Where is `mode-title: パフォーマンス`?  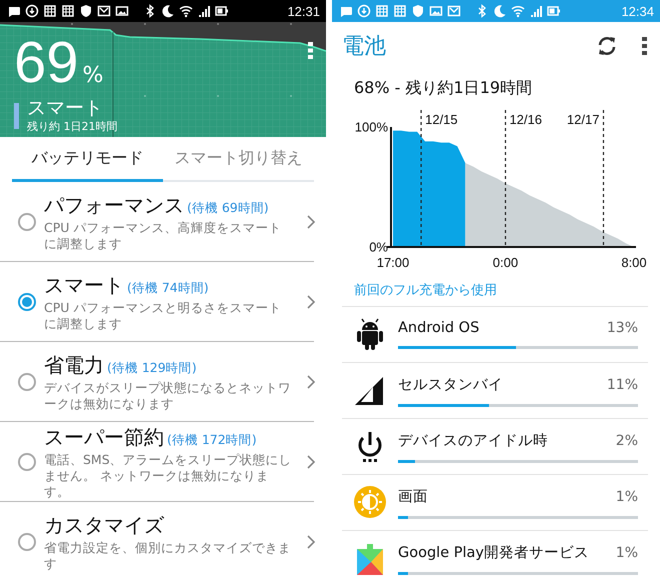
mode-title: パフォーマンス is located at coordinates (114, 205).